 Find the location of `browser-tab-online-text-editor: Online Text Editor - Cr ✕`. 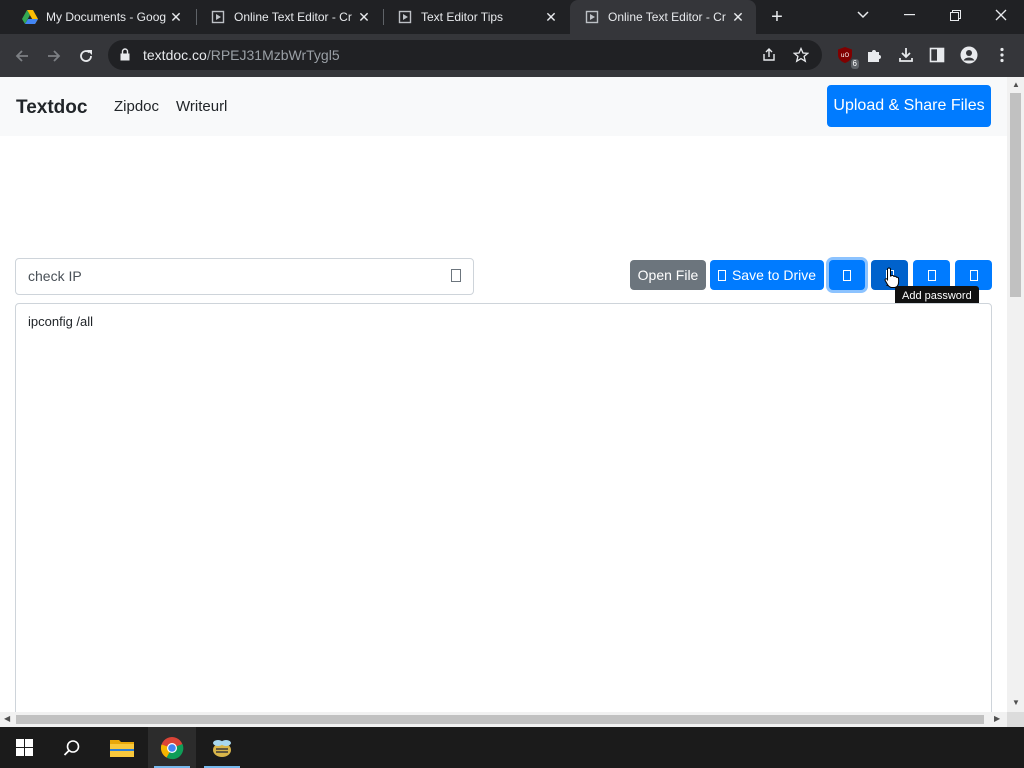

browser-tab-online-text-editor: Online Text Editor - Cr ✕ is located at coordinates (289, 17).